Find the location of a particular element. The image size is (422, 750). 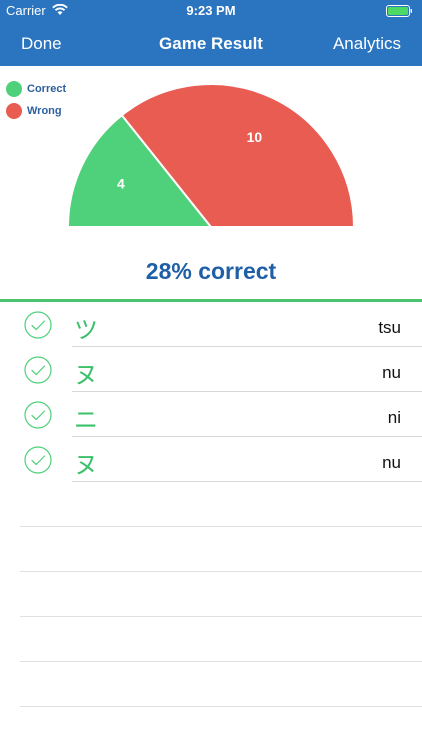

status-time: 9:23 PM is located at coordinates (211, 10).